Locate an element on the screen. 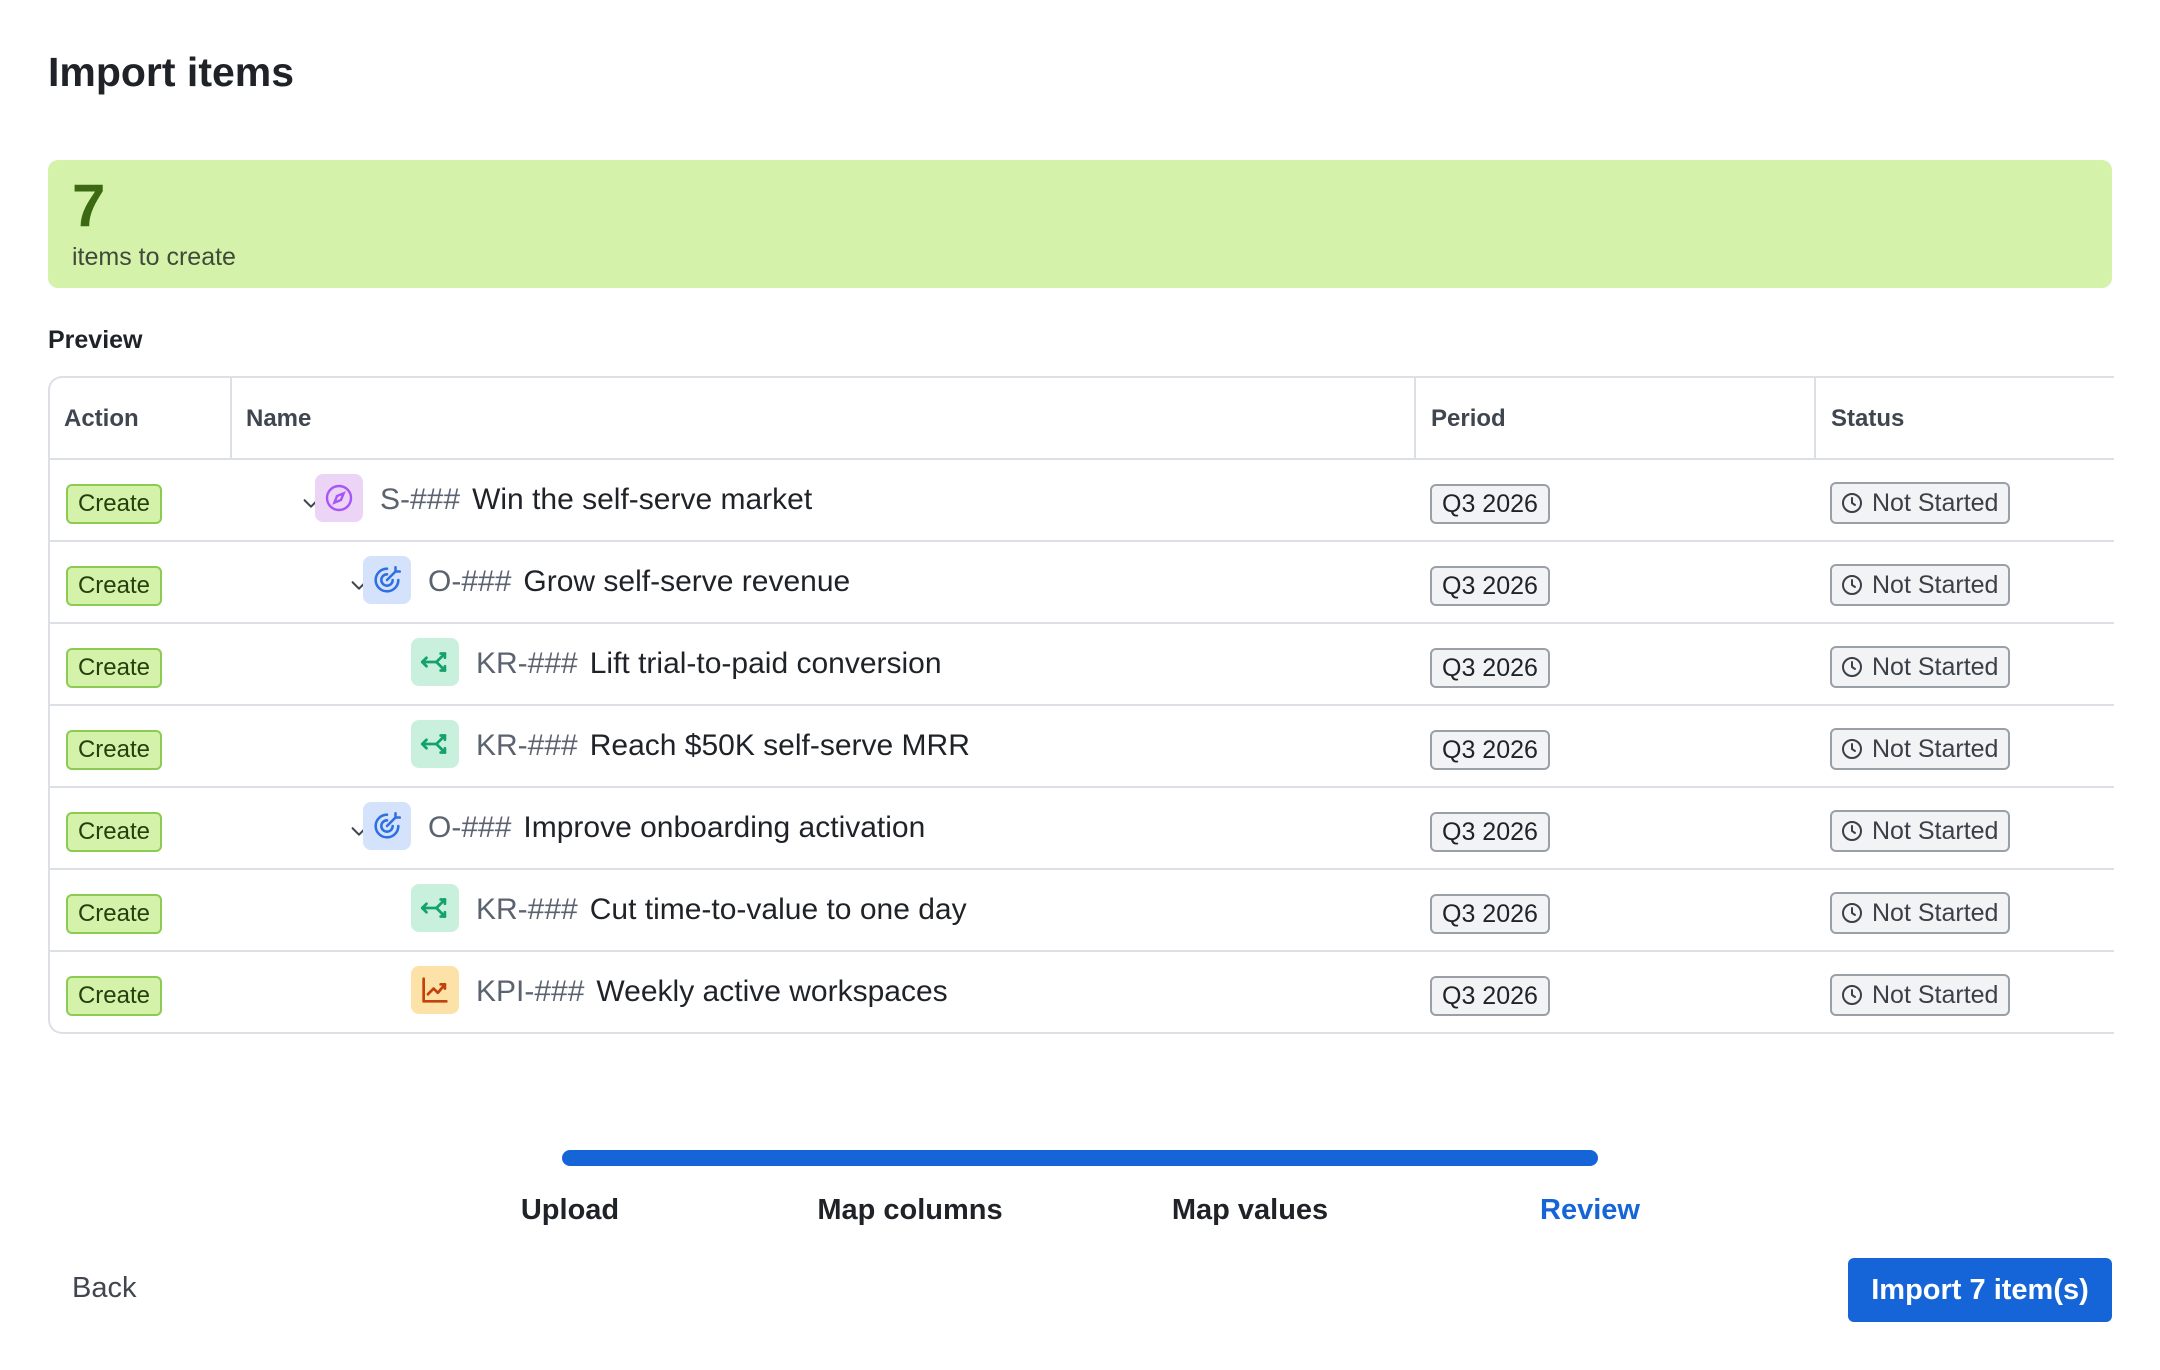 Image resolution: width=2160 pixels, height=1370 pixels. column-header-period: Period is located at coordinates (1468, 418).